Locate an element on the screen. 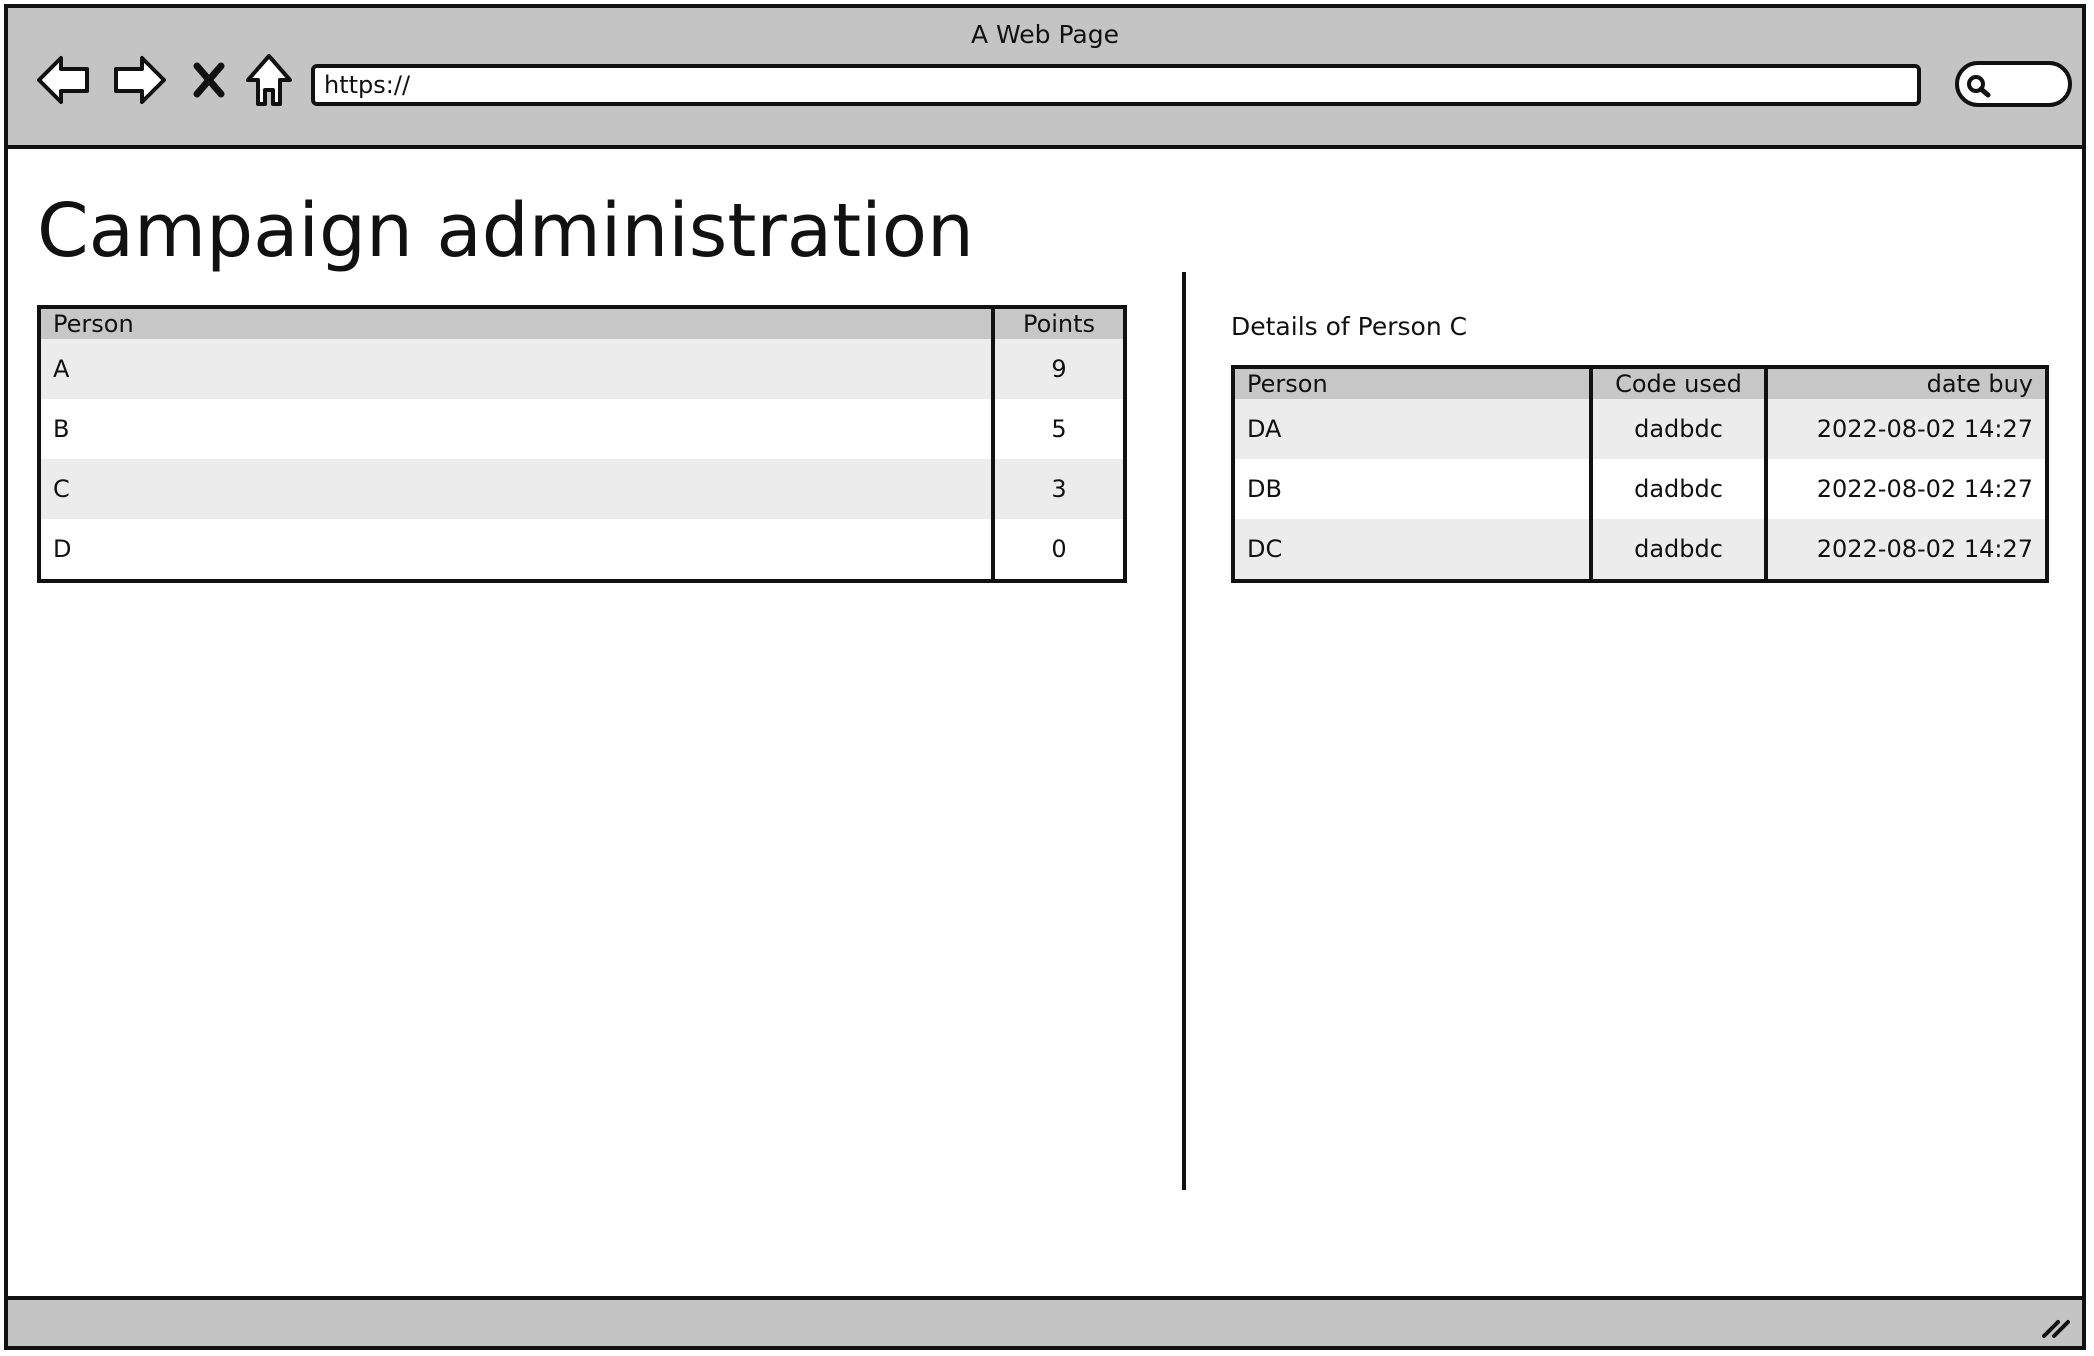  points-table: Person Points A 9 B 5 C 3 D 0 is located at coordinates (582, 444).